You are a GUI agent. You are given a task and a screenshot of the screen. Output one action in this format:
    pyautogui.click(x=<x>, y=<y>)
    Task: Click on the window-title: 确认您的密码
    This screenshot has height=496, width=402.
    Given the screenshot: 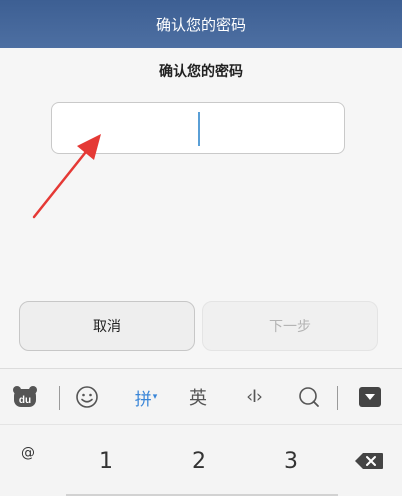 What is the action you would take?
    pyautogui.click(x=200, y=24)
    